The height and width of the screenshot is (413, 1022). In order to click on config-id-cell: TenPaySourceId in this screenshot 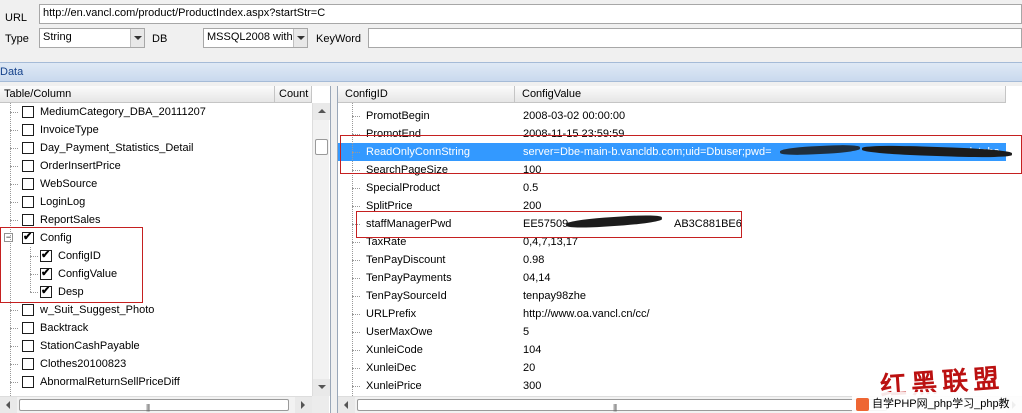, I will do `click(406, 296)`.